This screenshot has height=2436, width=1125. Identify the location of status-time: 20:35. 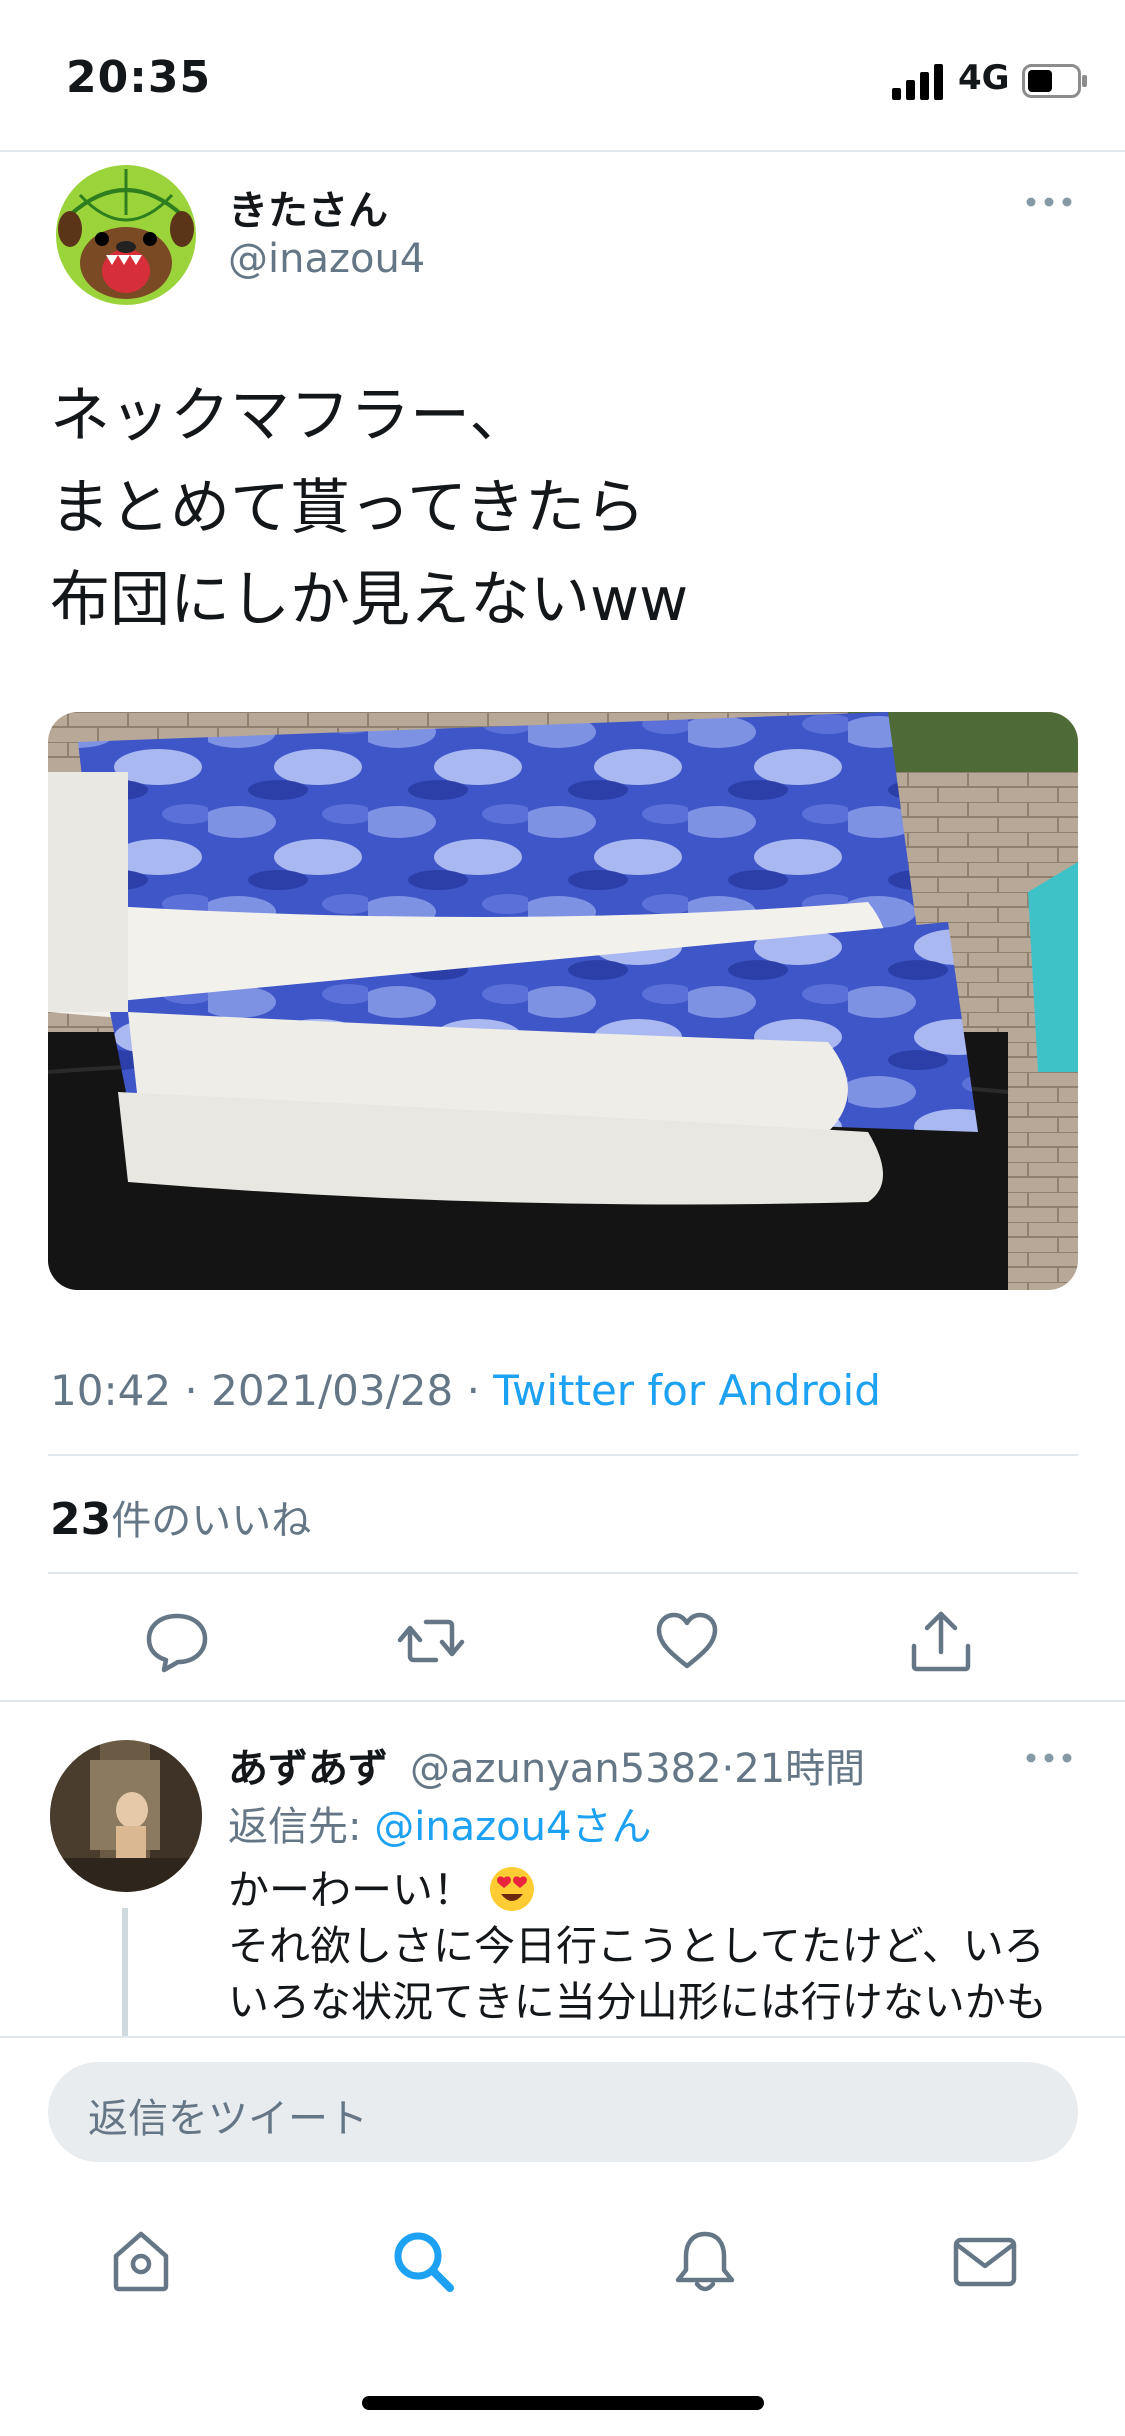
(139, 77).